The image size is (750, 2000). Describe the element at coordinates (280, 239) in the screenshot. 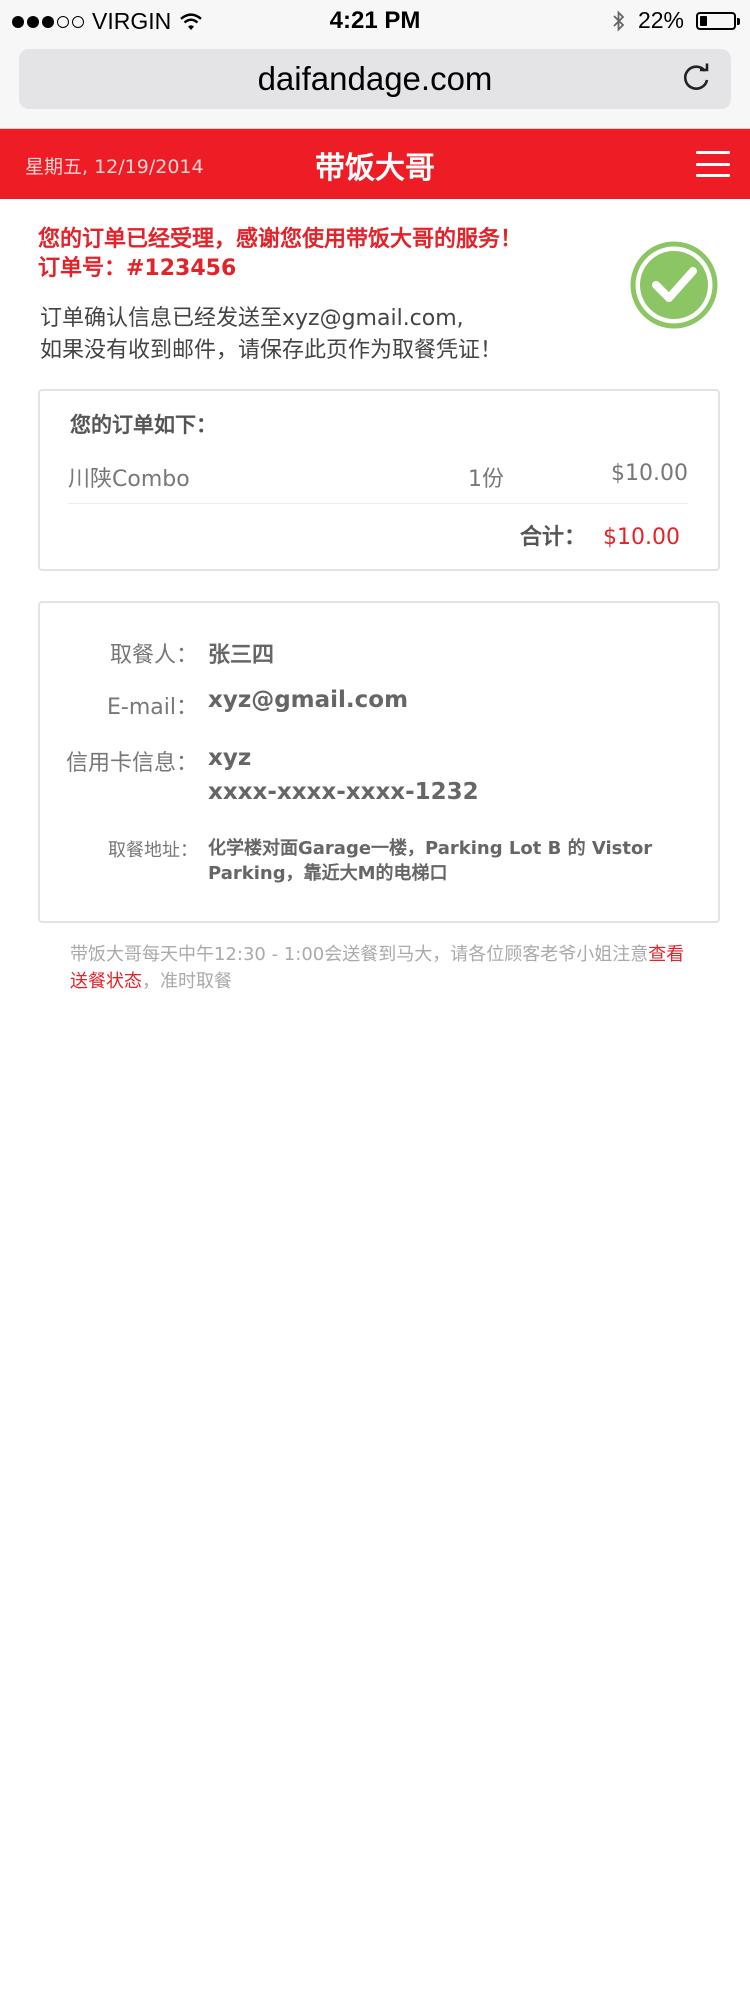

I see `confirmation-title: 您的订单已经受理，感谢您使用带饭大哥的服务！` at that location.